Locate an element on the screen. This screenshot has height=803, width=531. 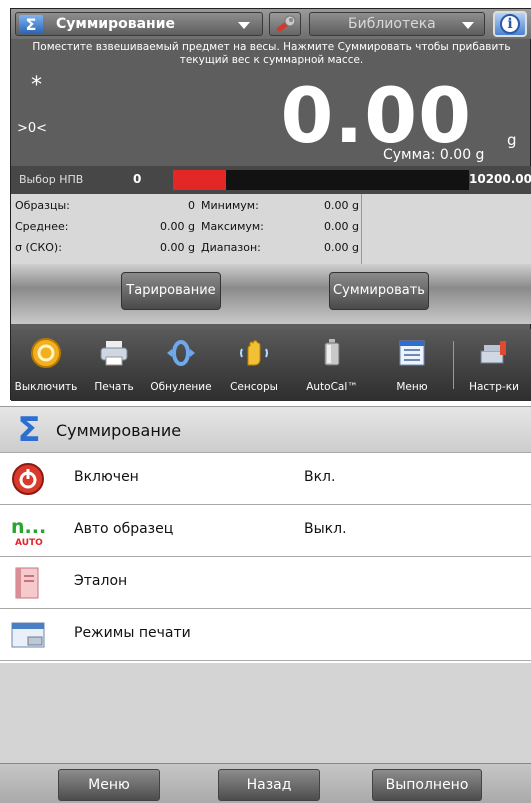
toolbar-label: Сенсоры is located at coordinates (254, 387).